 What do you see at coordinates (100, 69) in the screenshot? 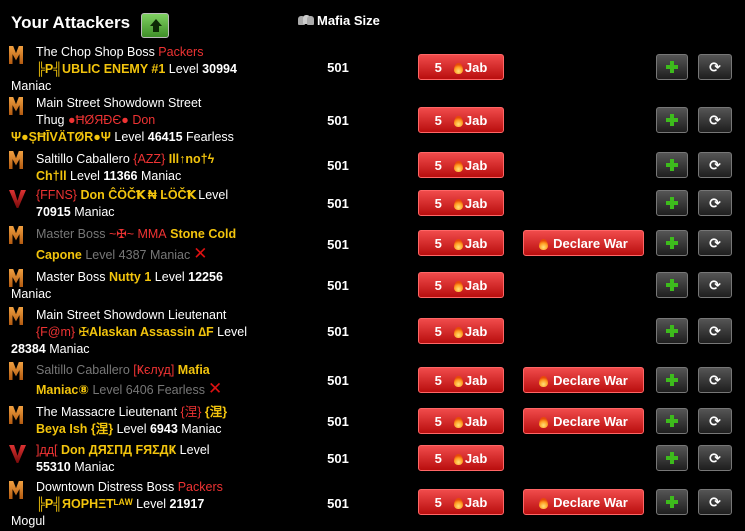
I see `attacker-name-link: ╠P╣UBLIC ENEMY #1` at bounding box center [100, 69].